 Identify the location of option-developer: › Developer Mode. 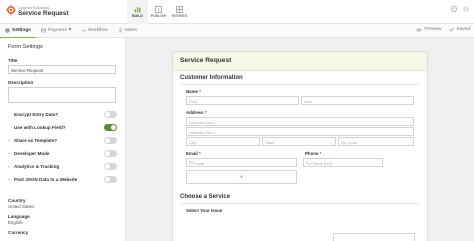
(62, 153).